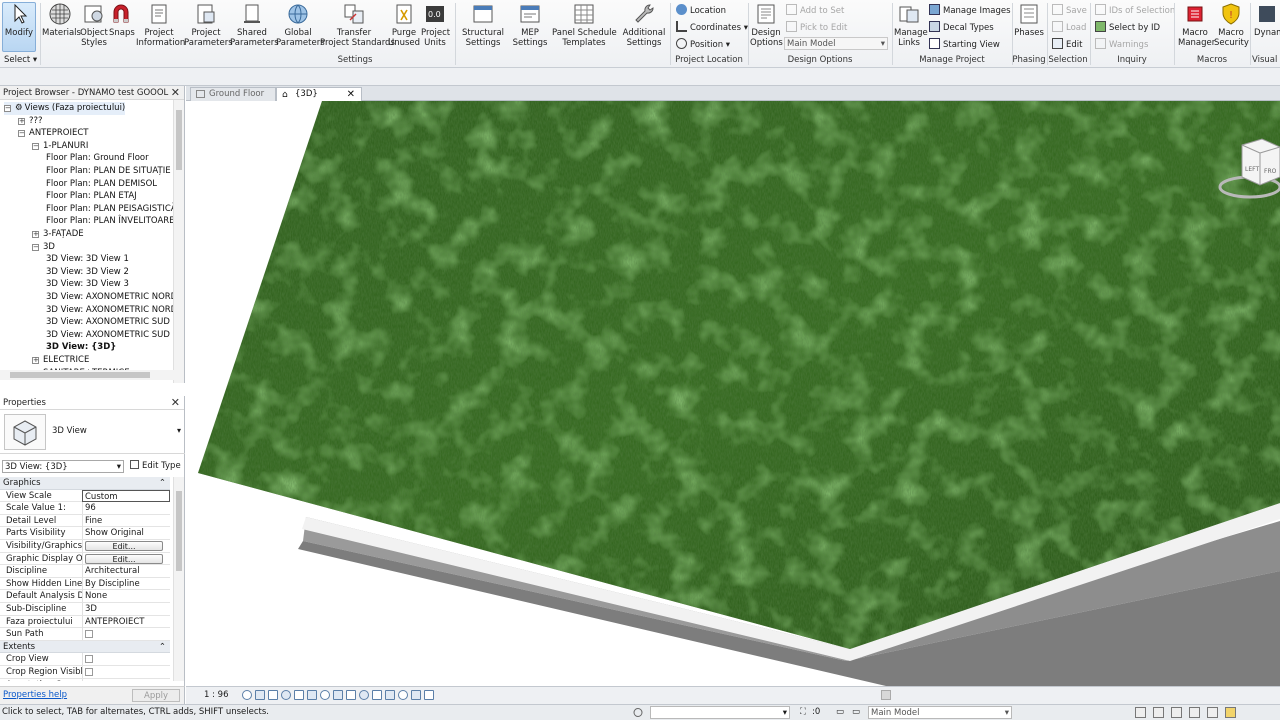 The height and width of the screenshot is (720, 1280). Describe the element at coordinates (97, 158) in the screenshot. I see `browser-view-item: Floor Plan: Ground Floor` at that location.